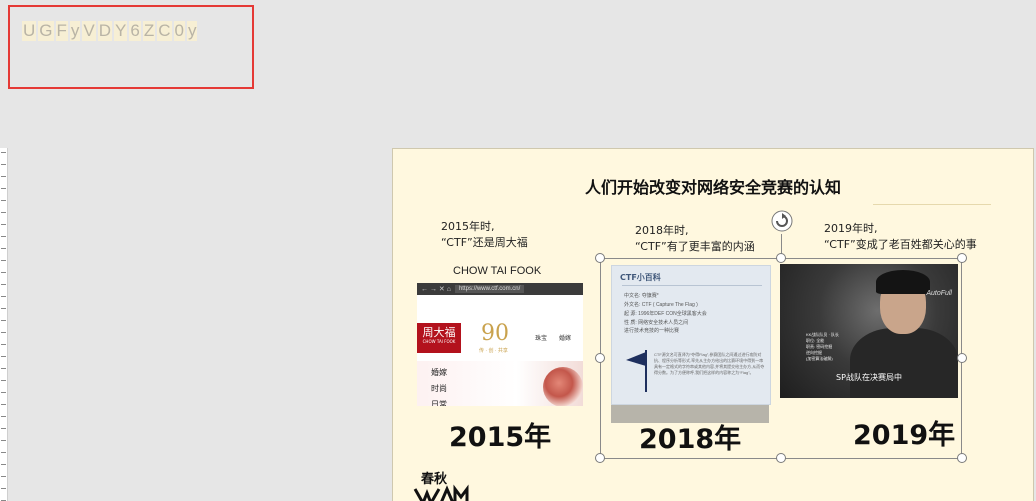 The image size is (1036, 501). I want to click on year-2018: 2018年, so click(690, 439).